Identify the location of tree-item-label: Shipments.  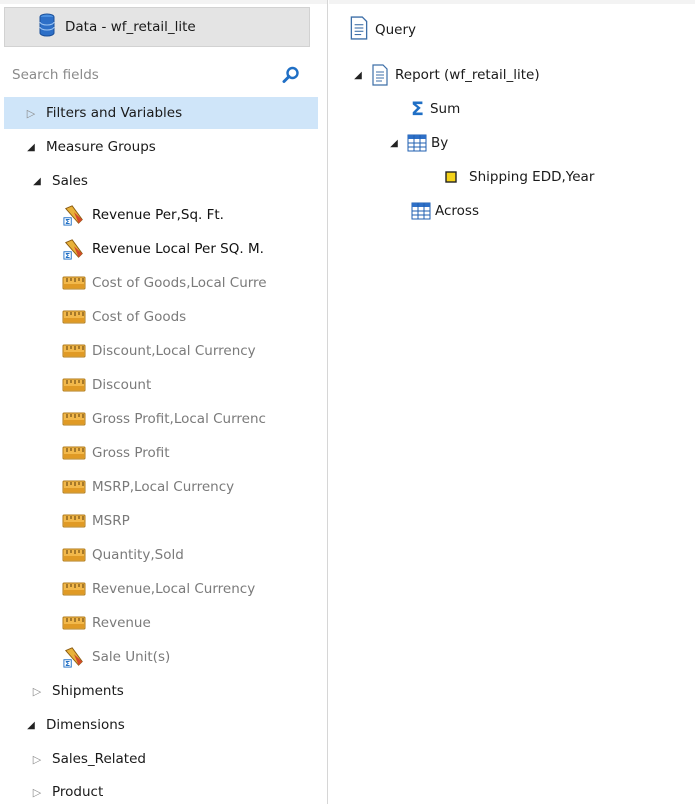
(88, 691).